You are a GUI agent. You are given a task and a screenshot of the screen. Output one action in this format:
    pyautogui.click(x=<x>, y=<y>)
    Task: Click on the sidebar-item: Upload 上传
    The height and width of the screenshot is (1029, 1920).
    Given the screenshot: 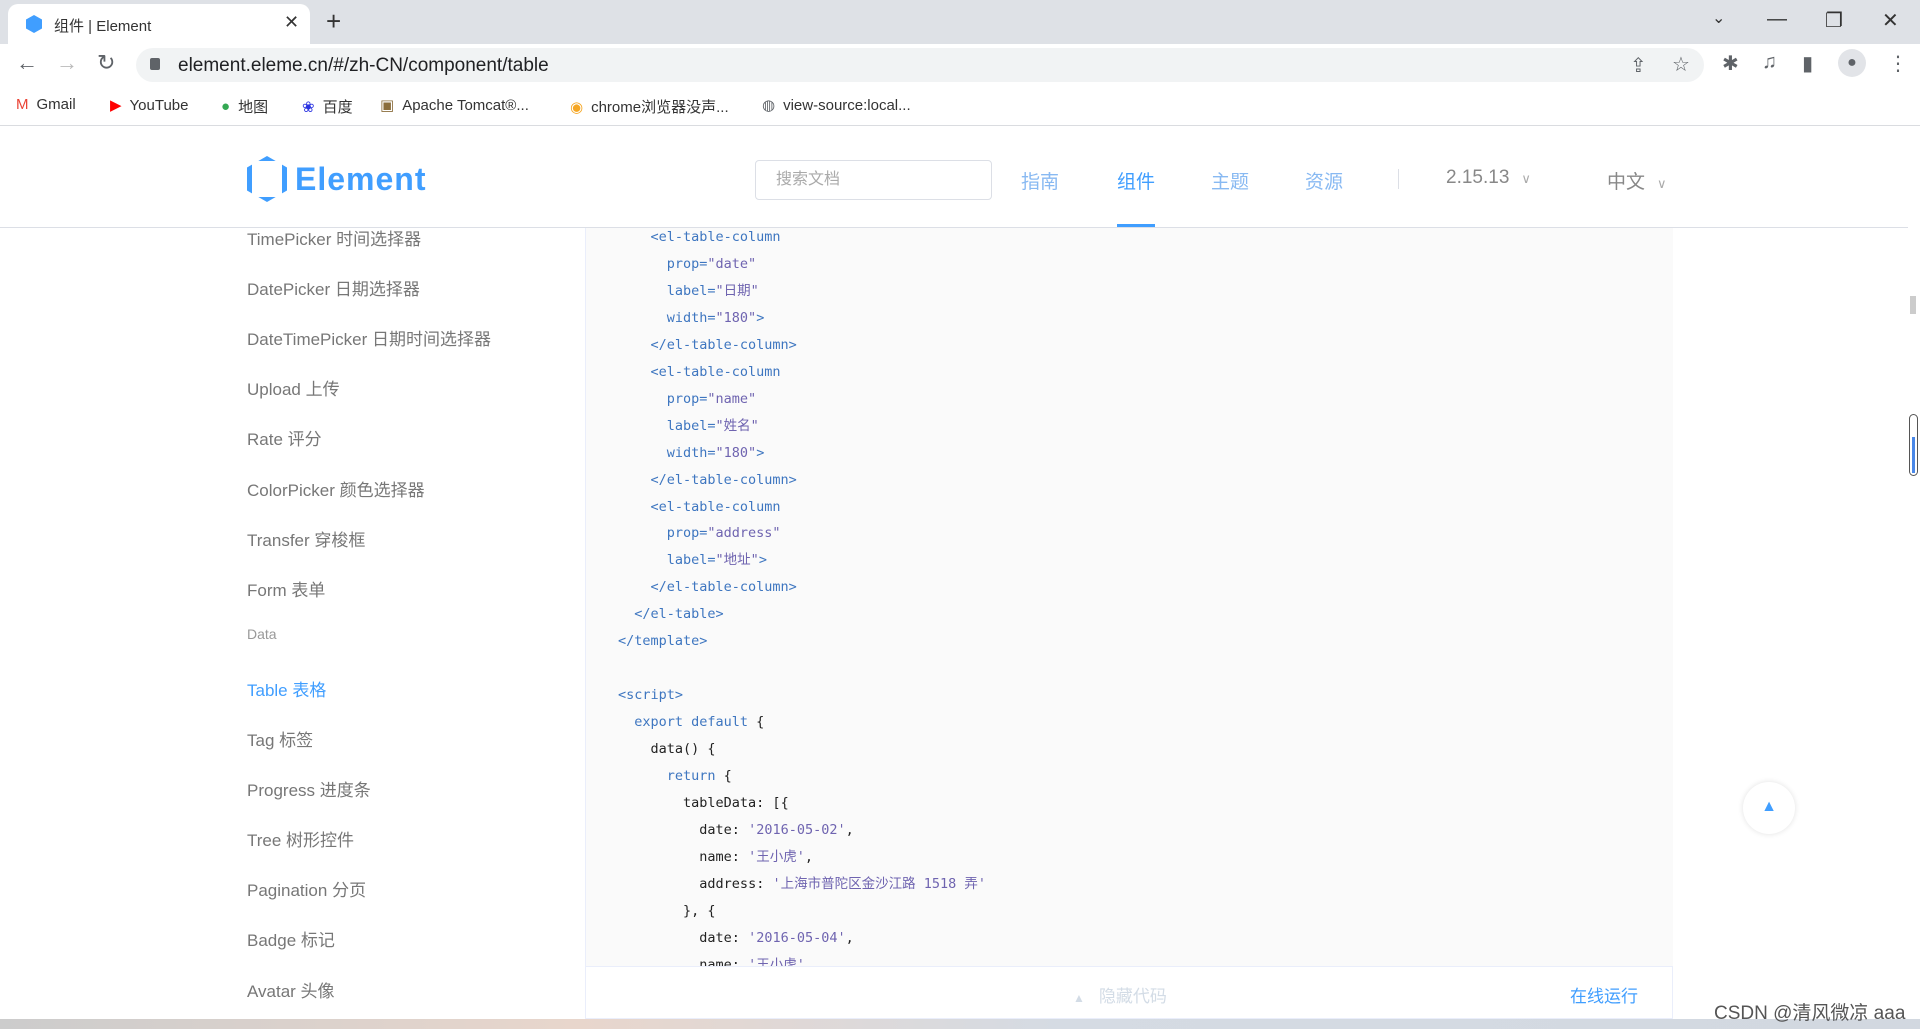 What is the action you would take?
    pyautogui.click(x=293, y=387)
    